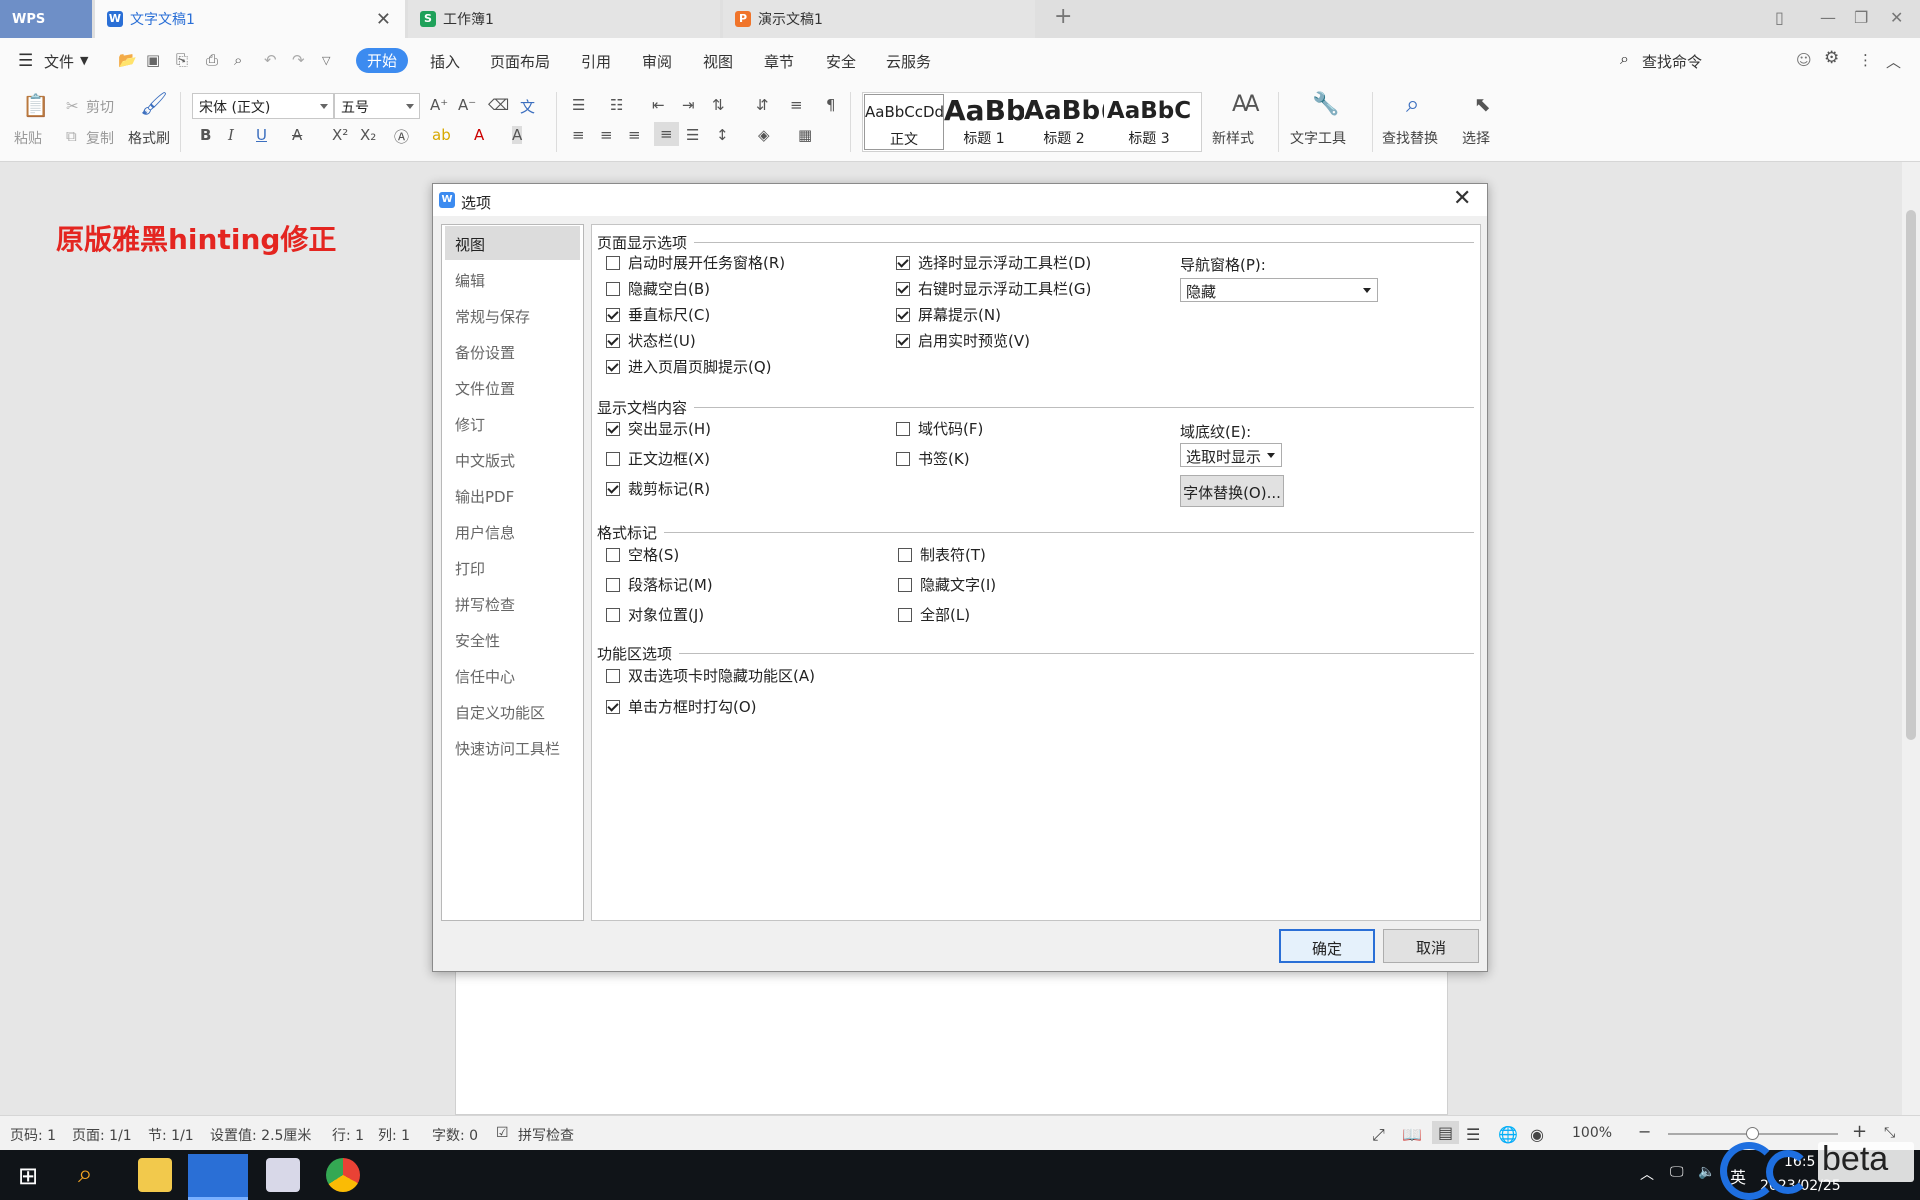 This screenshot has width=1920, height=1200. Describe the element at coordinates (155, 1175) in the screenshot. I see `file-explorer-icon` at that location.